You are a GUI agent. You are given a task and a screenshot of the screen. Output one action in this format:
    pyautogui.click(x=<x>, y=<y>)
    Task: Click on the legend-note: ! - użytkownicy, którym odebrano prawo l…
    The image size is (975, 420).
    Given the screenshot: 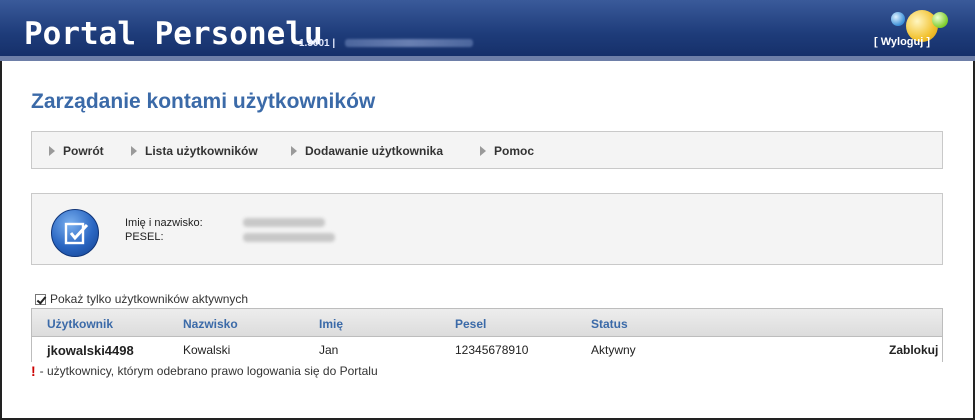 What is the action you would take?
    pyautogui.click(x=204, y=371)
    